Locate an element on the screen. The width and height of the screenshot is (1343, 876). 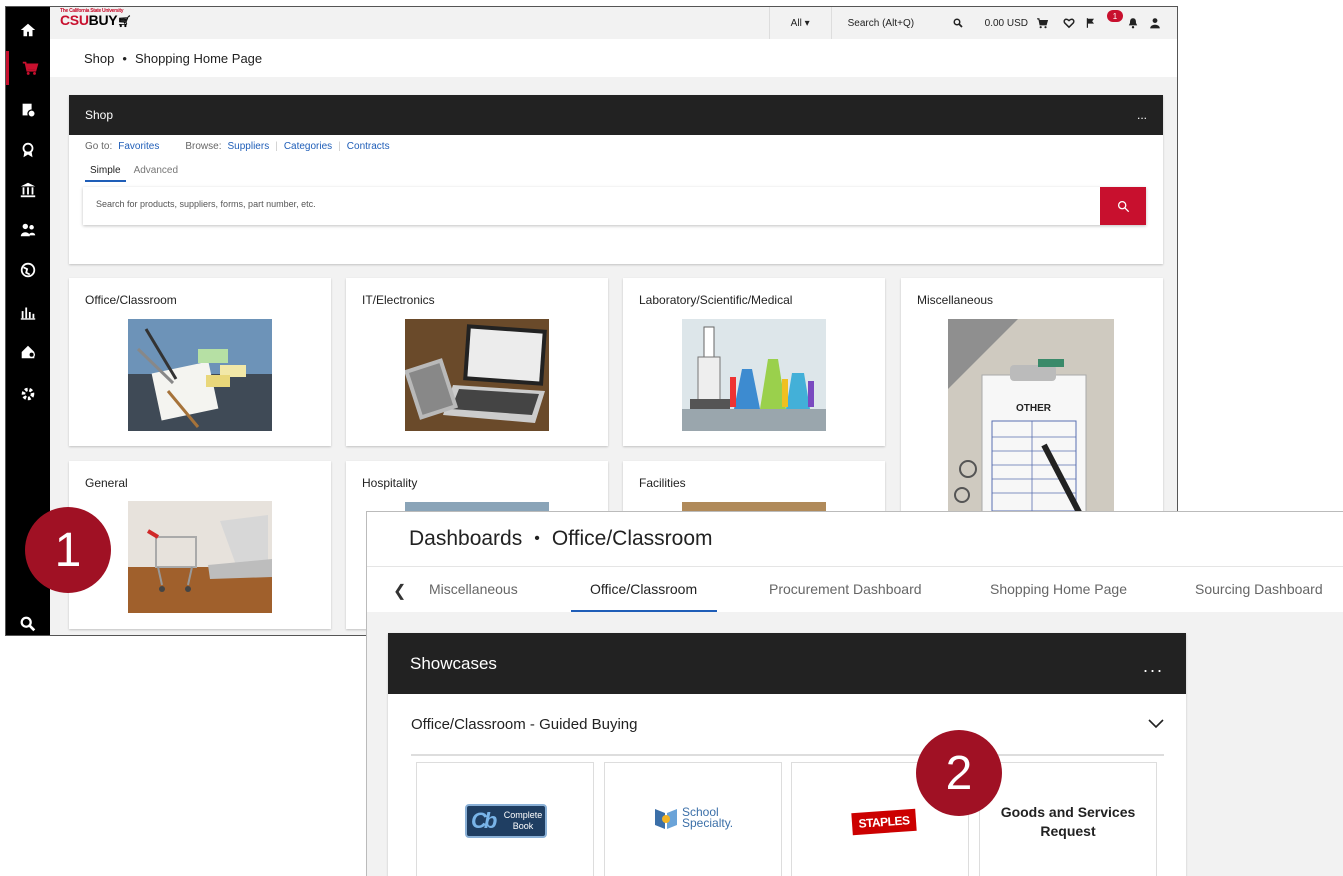
top-right-tools: All ▾ Search (Alt+Q) 0.00 USD 1 is located at coordinates (972, 23).